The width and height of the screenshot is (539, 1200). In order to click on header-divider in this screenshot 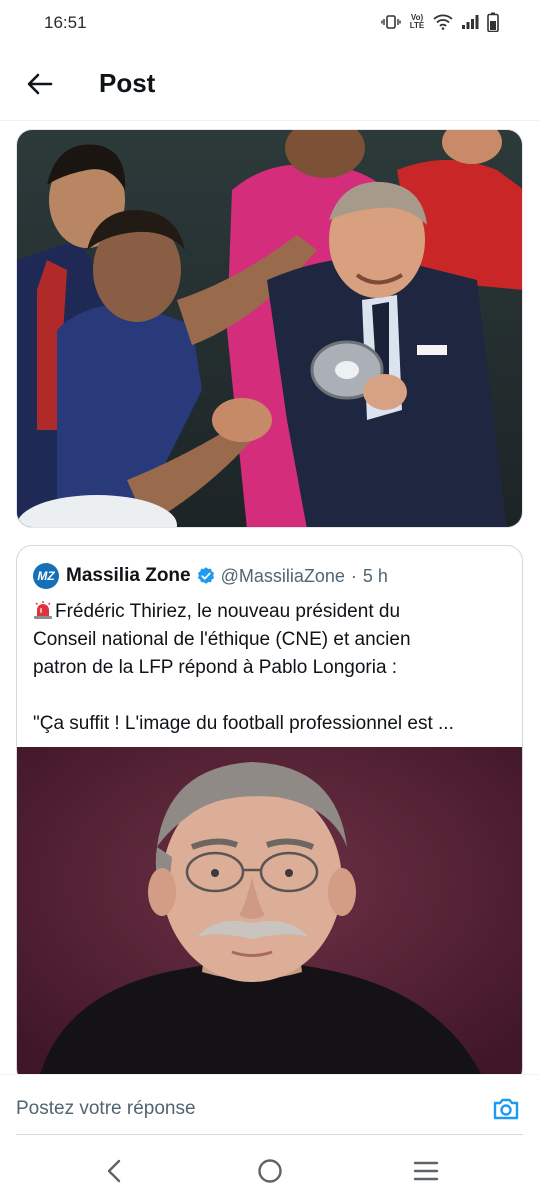, I will do `click(269, 120)`.